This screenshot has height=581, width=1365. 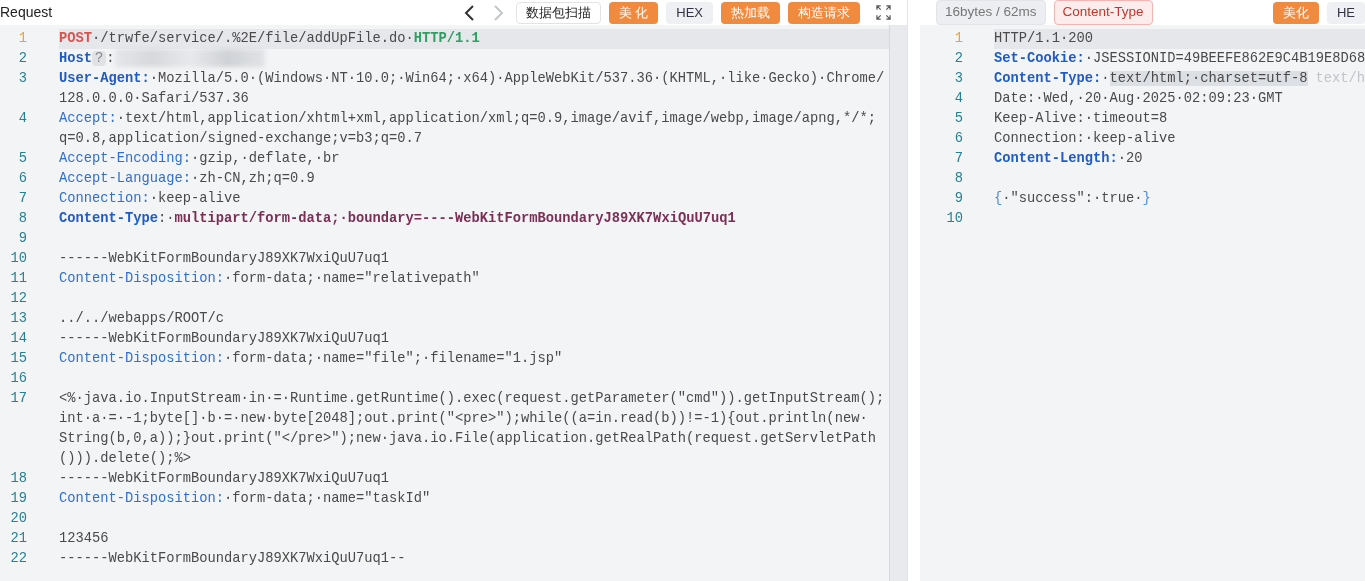 I want to click on line-number: 11, so click(x=18, y=279).